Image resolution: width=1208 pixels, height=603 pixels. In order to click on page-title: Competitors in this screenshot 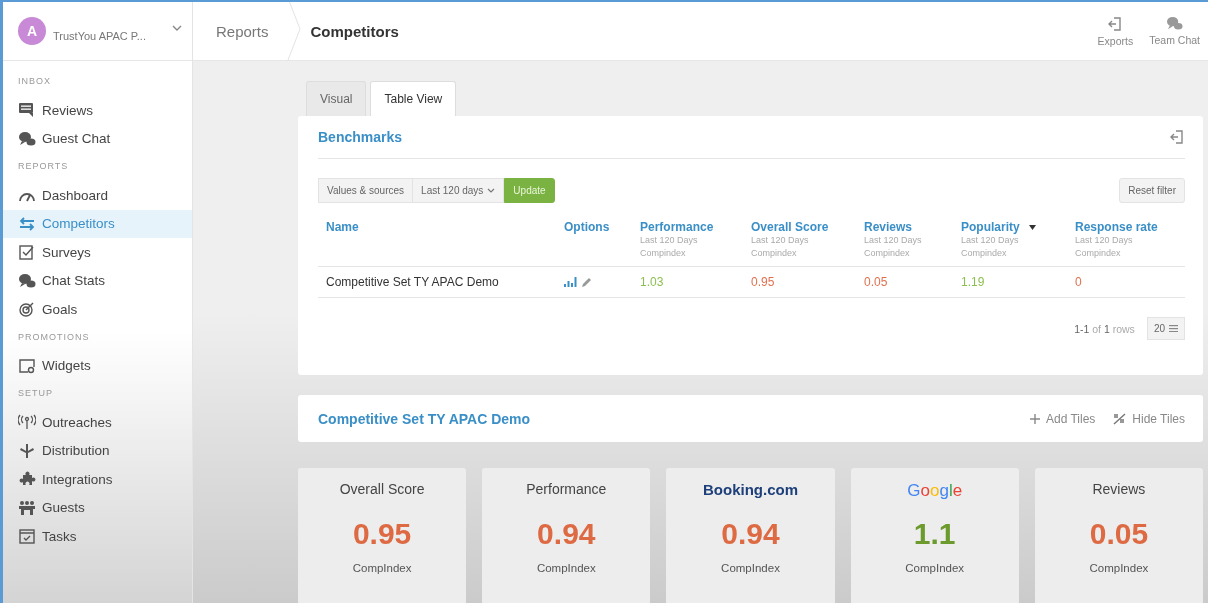, I will do `click(354, 31)`.